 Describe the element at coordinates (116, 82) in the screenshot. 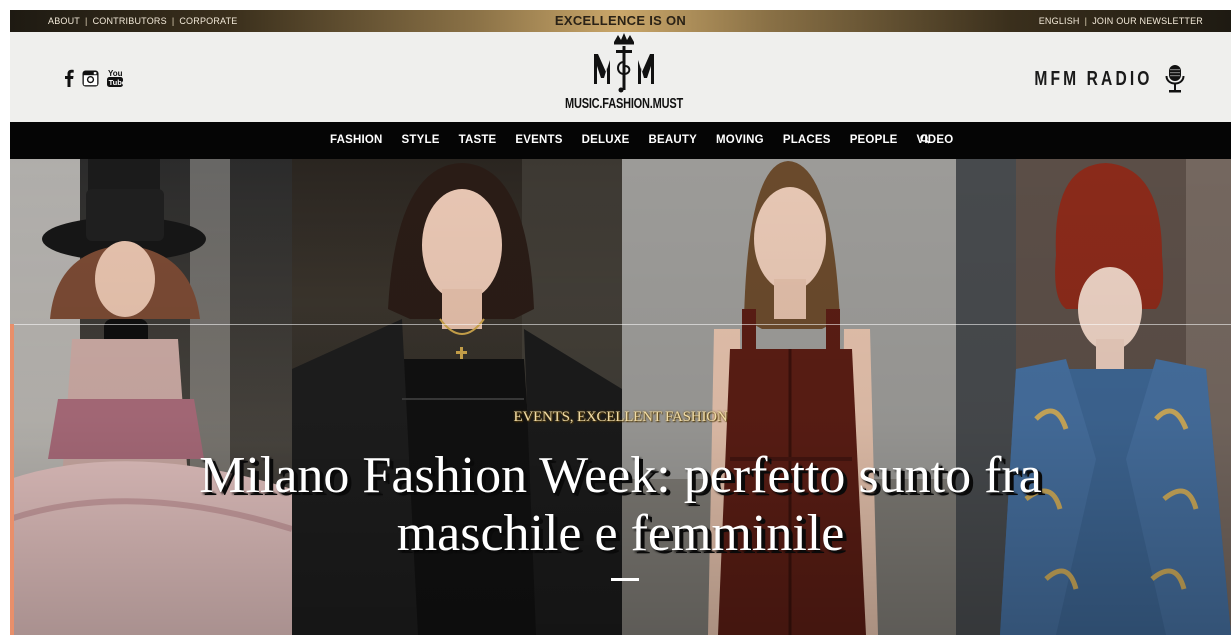

I see `svg-text: Tube` at that location.